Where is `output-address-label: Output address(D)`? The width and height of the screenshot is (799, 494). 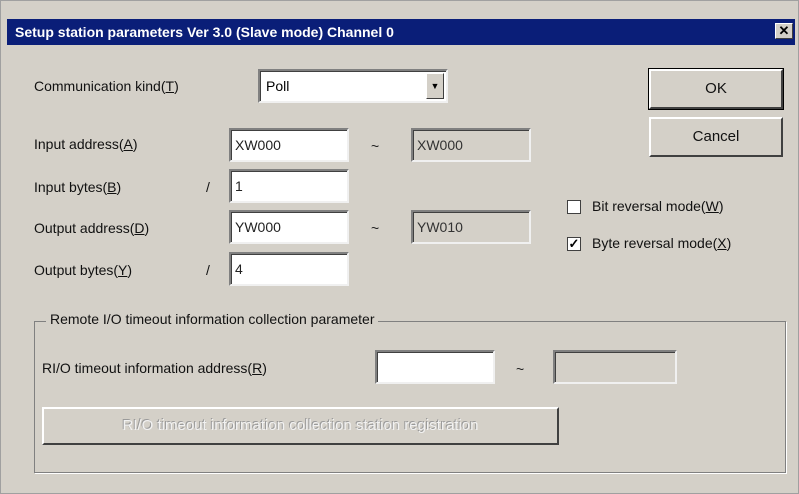 output-address-label: Output address(D) is located at coordinates (92, 228).